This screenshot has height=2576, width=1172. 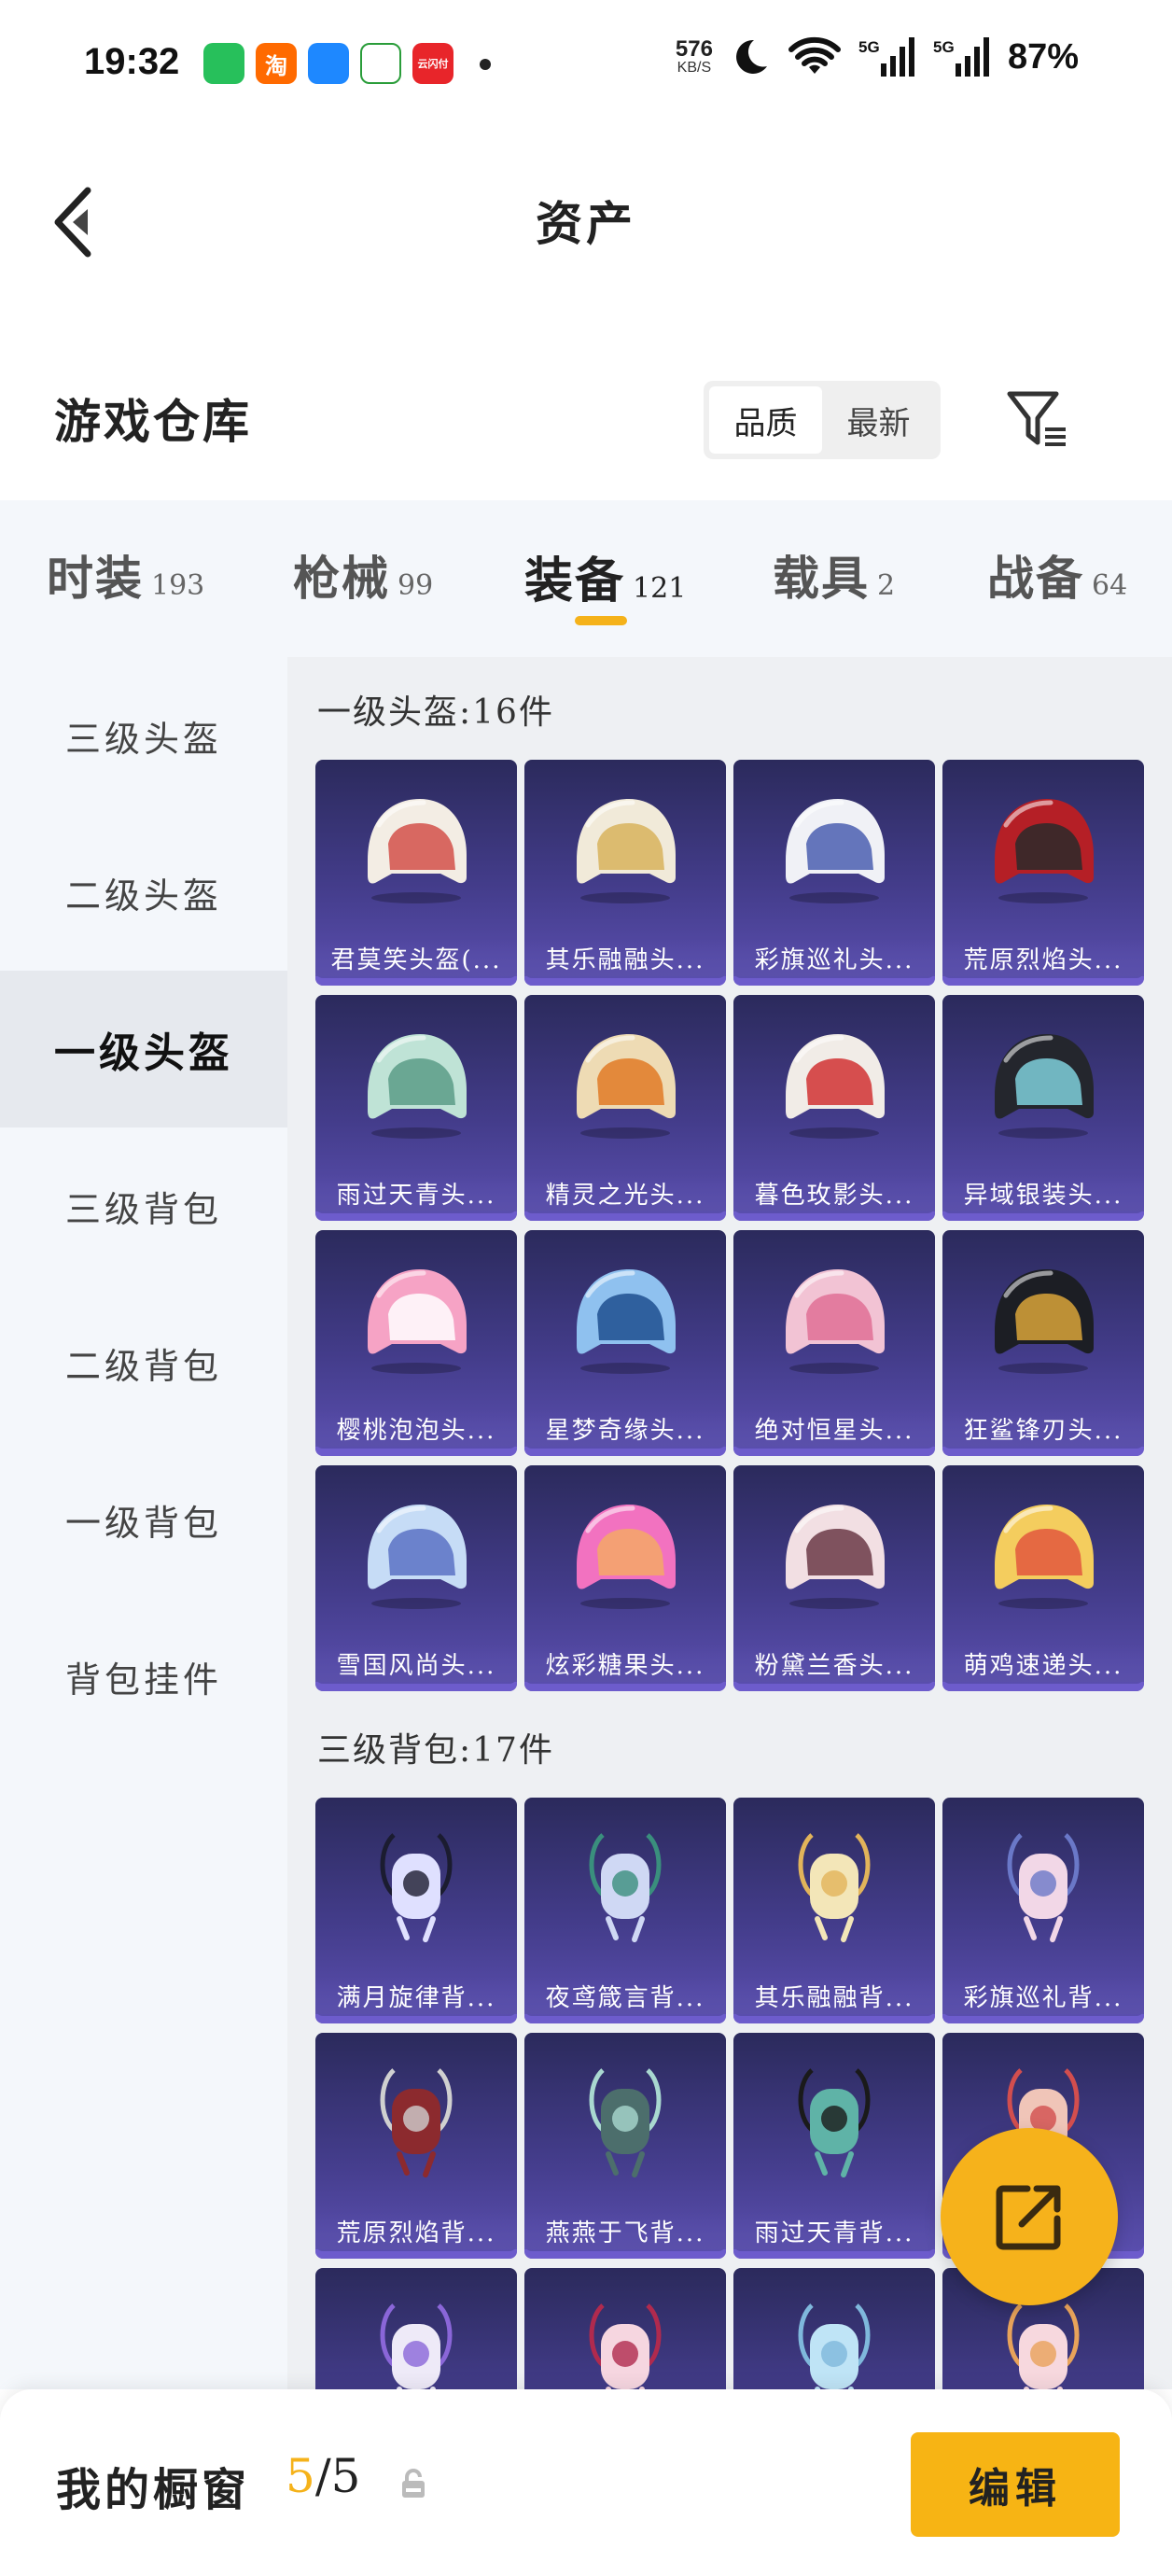 What do you see at coordinates (337, 2476) in the screenshot?
I see `showcase-total-count: /5` at bounding box center [337, 2476].